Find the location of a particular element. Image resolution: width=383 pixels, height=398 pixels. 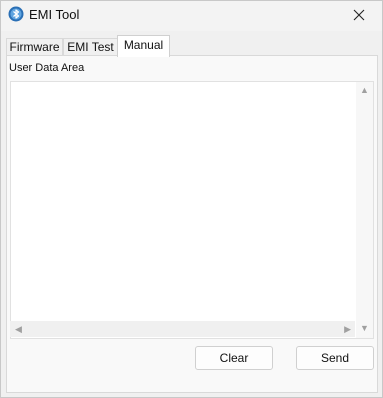

bluetooth-globe-icon is located at coordinates (16, 14).